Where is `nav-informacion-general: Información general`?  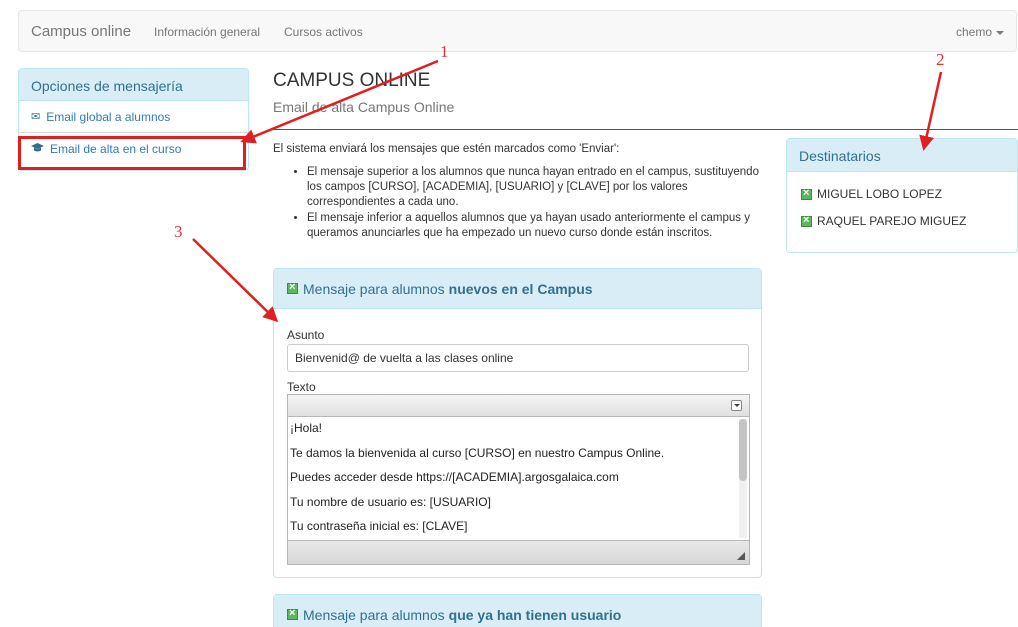 nav-informacion-general: Información general is located at coordinates (207, 32).